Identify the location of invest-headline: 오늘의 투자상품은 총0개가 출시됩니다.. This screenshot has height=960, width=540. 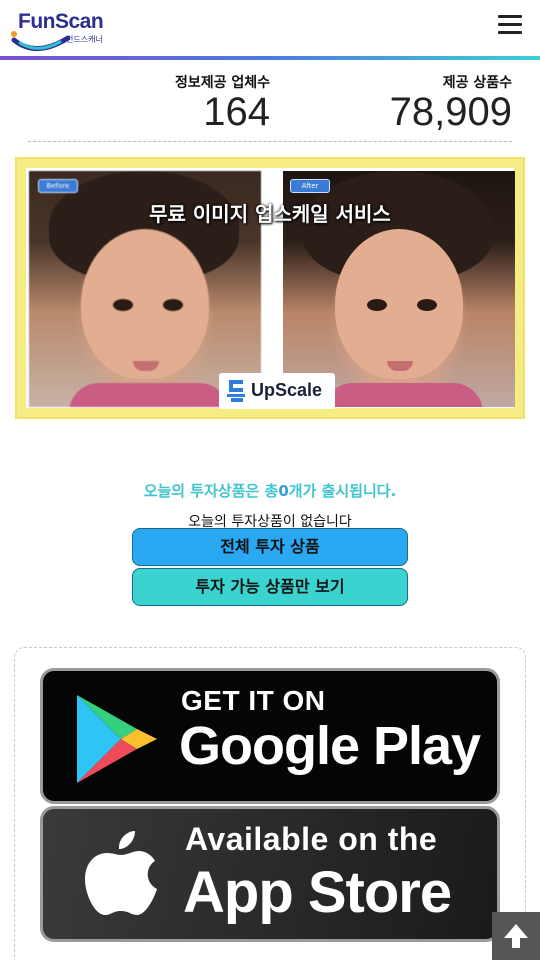
(270, 490).